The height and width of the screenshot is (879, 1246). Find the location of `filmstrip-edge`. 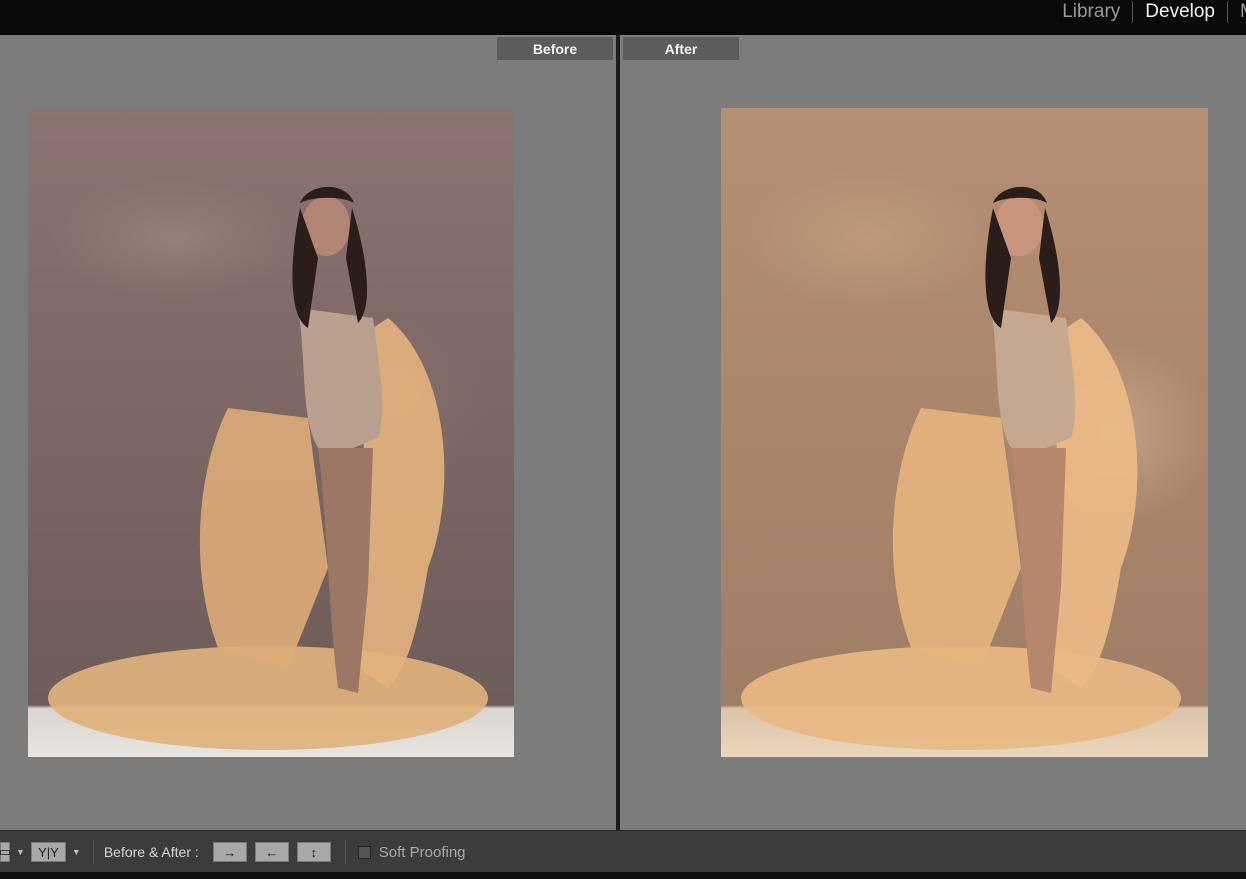

filmstrip-edge is located at coordinates (623, 875).